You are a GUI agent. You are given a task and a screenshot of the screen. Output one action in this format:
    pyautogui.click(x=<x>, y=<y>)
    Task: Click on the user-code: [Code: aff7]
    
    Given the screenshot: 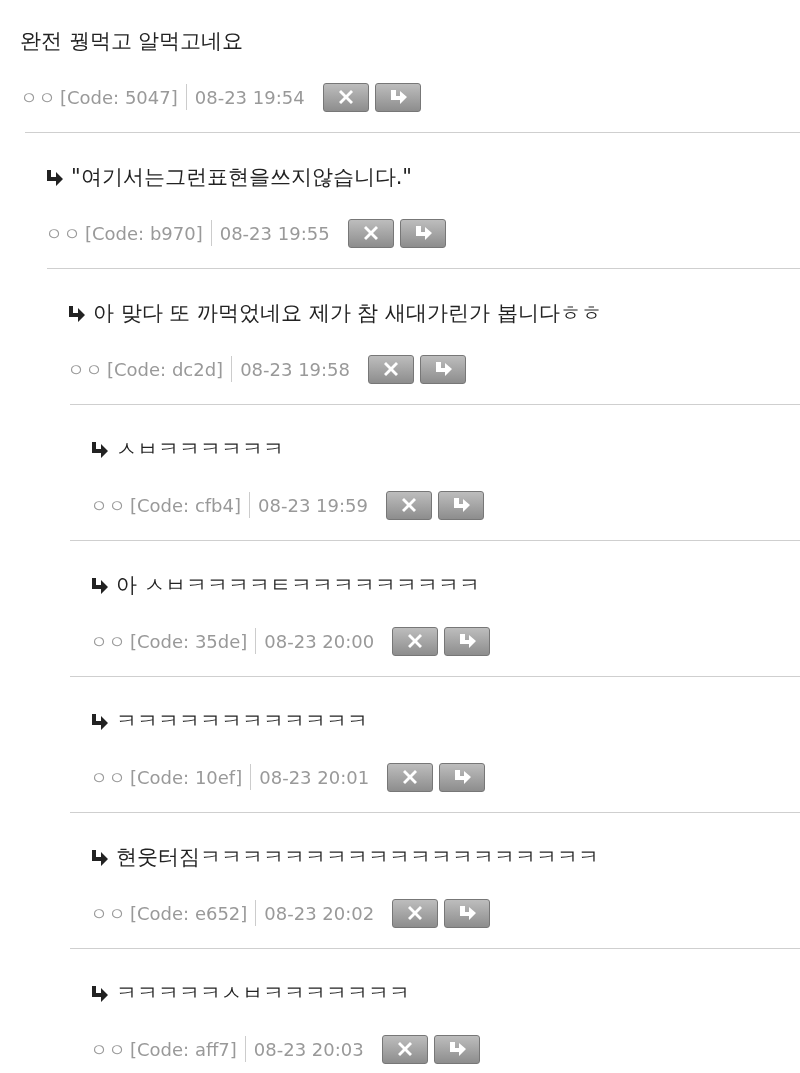 What is the action you would take?
    pyautogui.click(x=183, y=1049)
    